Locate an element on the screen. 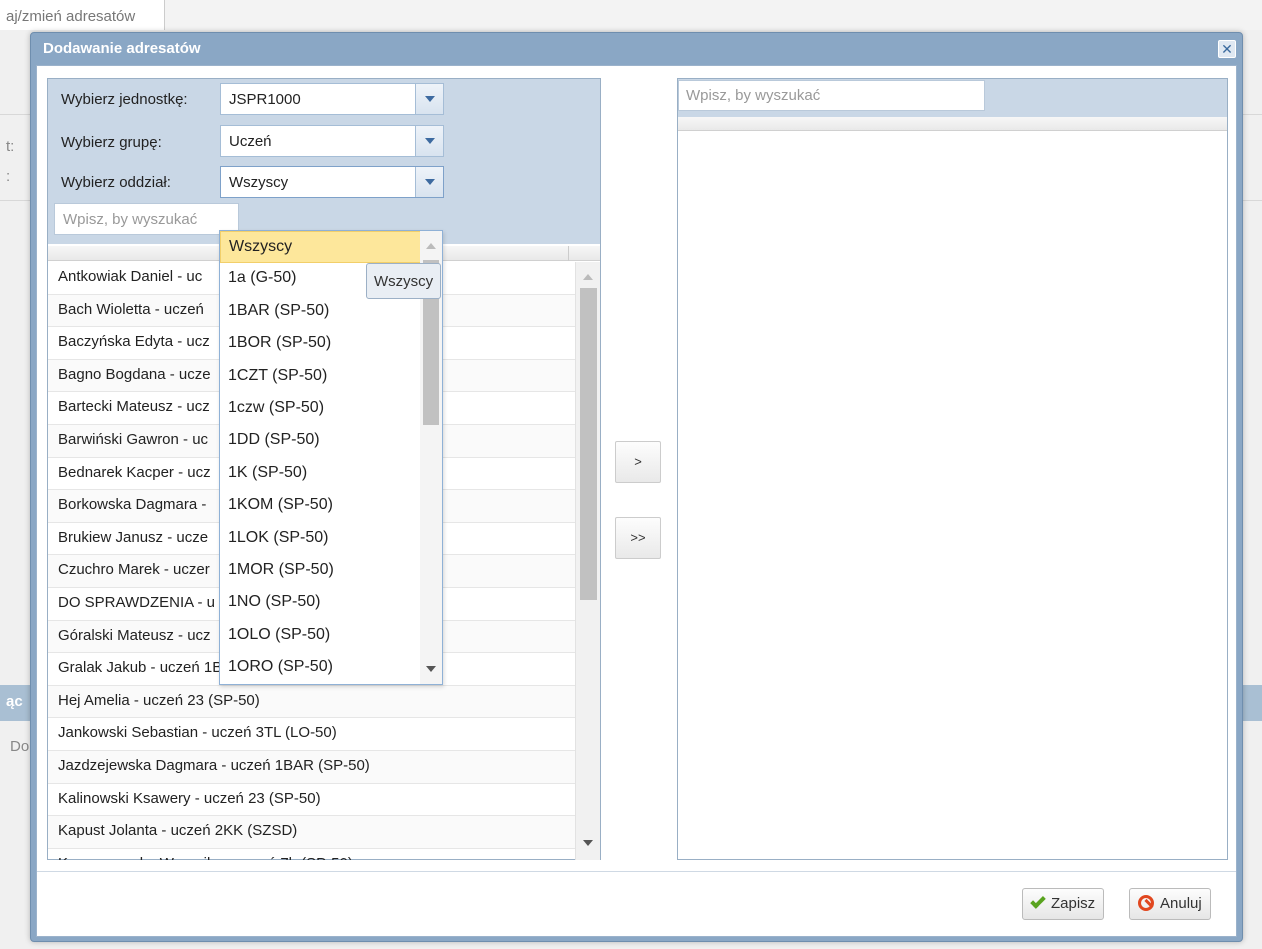 The height and width of the screenshot is (949, 1262). dropdown-option: 1CZT (SP-50) is located at coordinates (331, 377).